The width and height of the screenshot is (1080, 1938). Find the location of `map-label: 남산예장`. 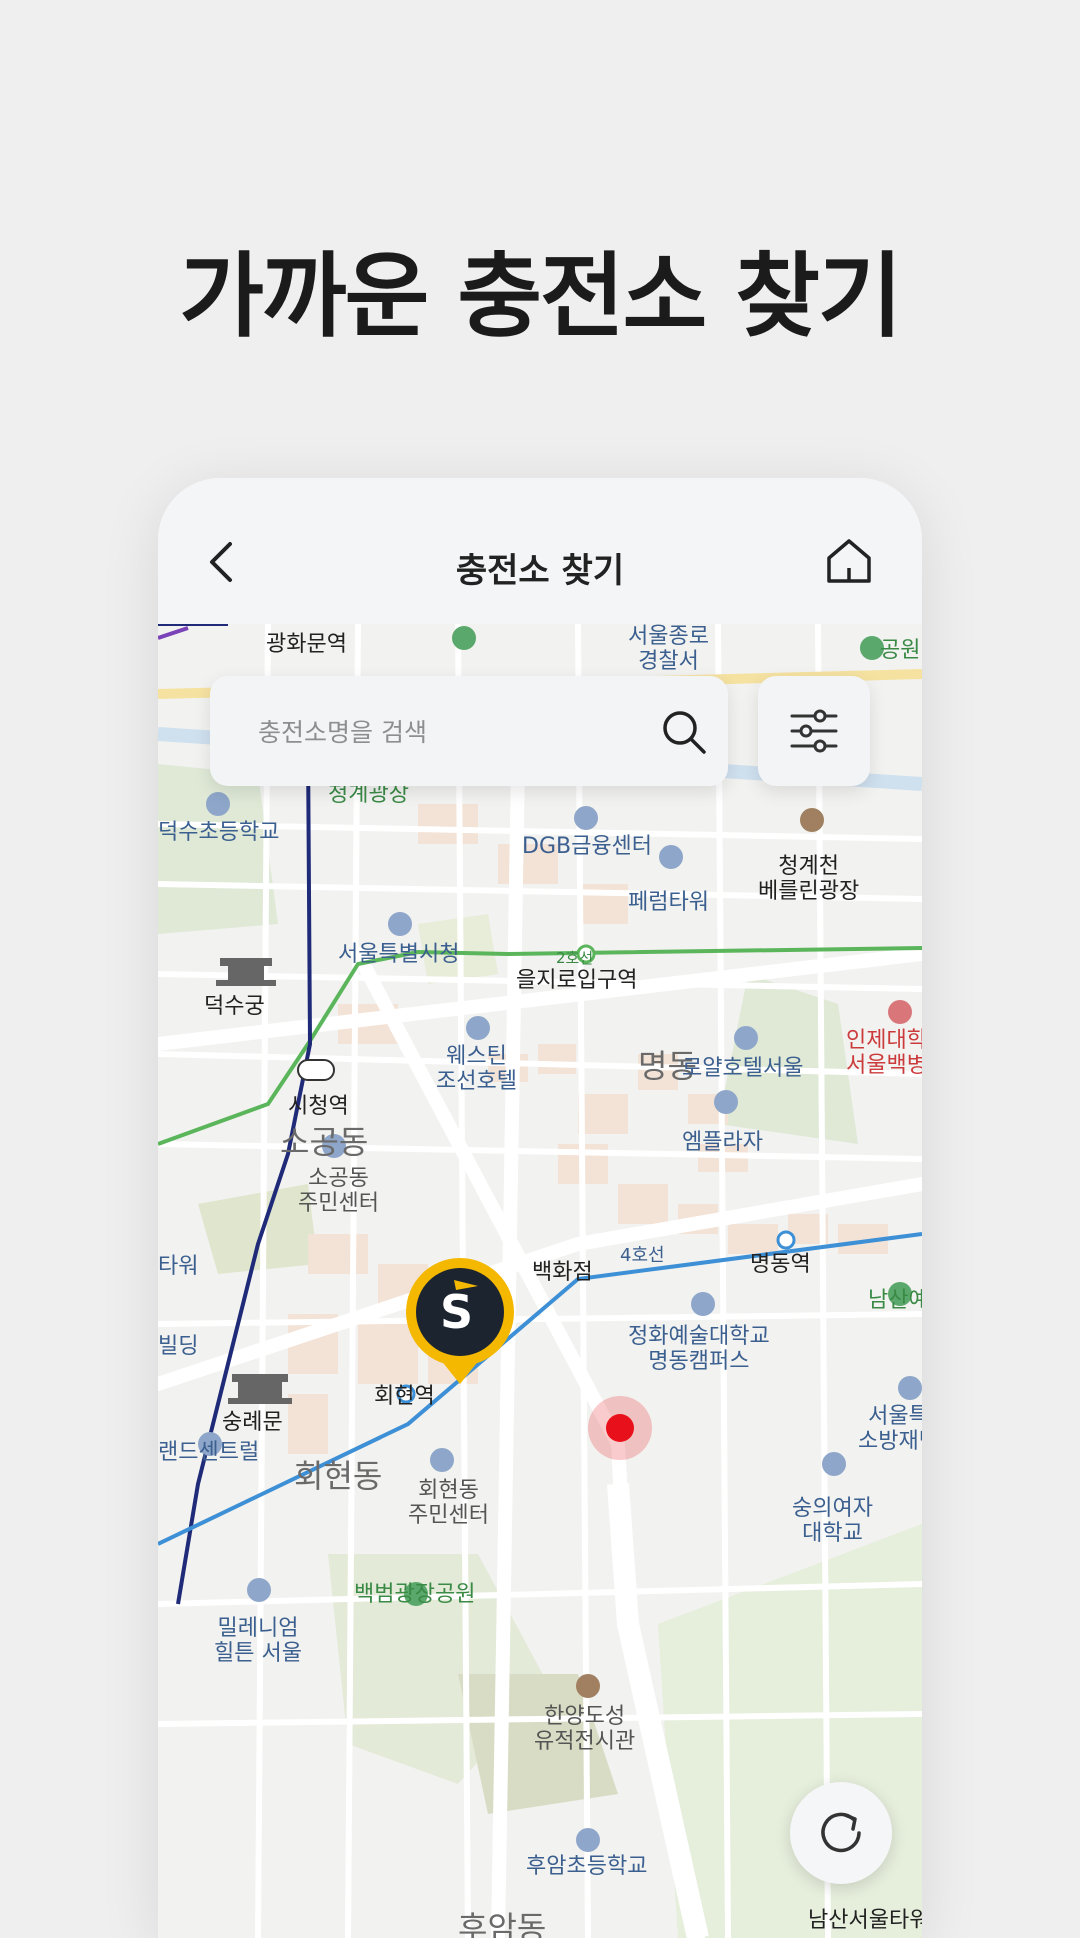

map-label: 남산예장 is located at coordinates (895, 1300).